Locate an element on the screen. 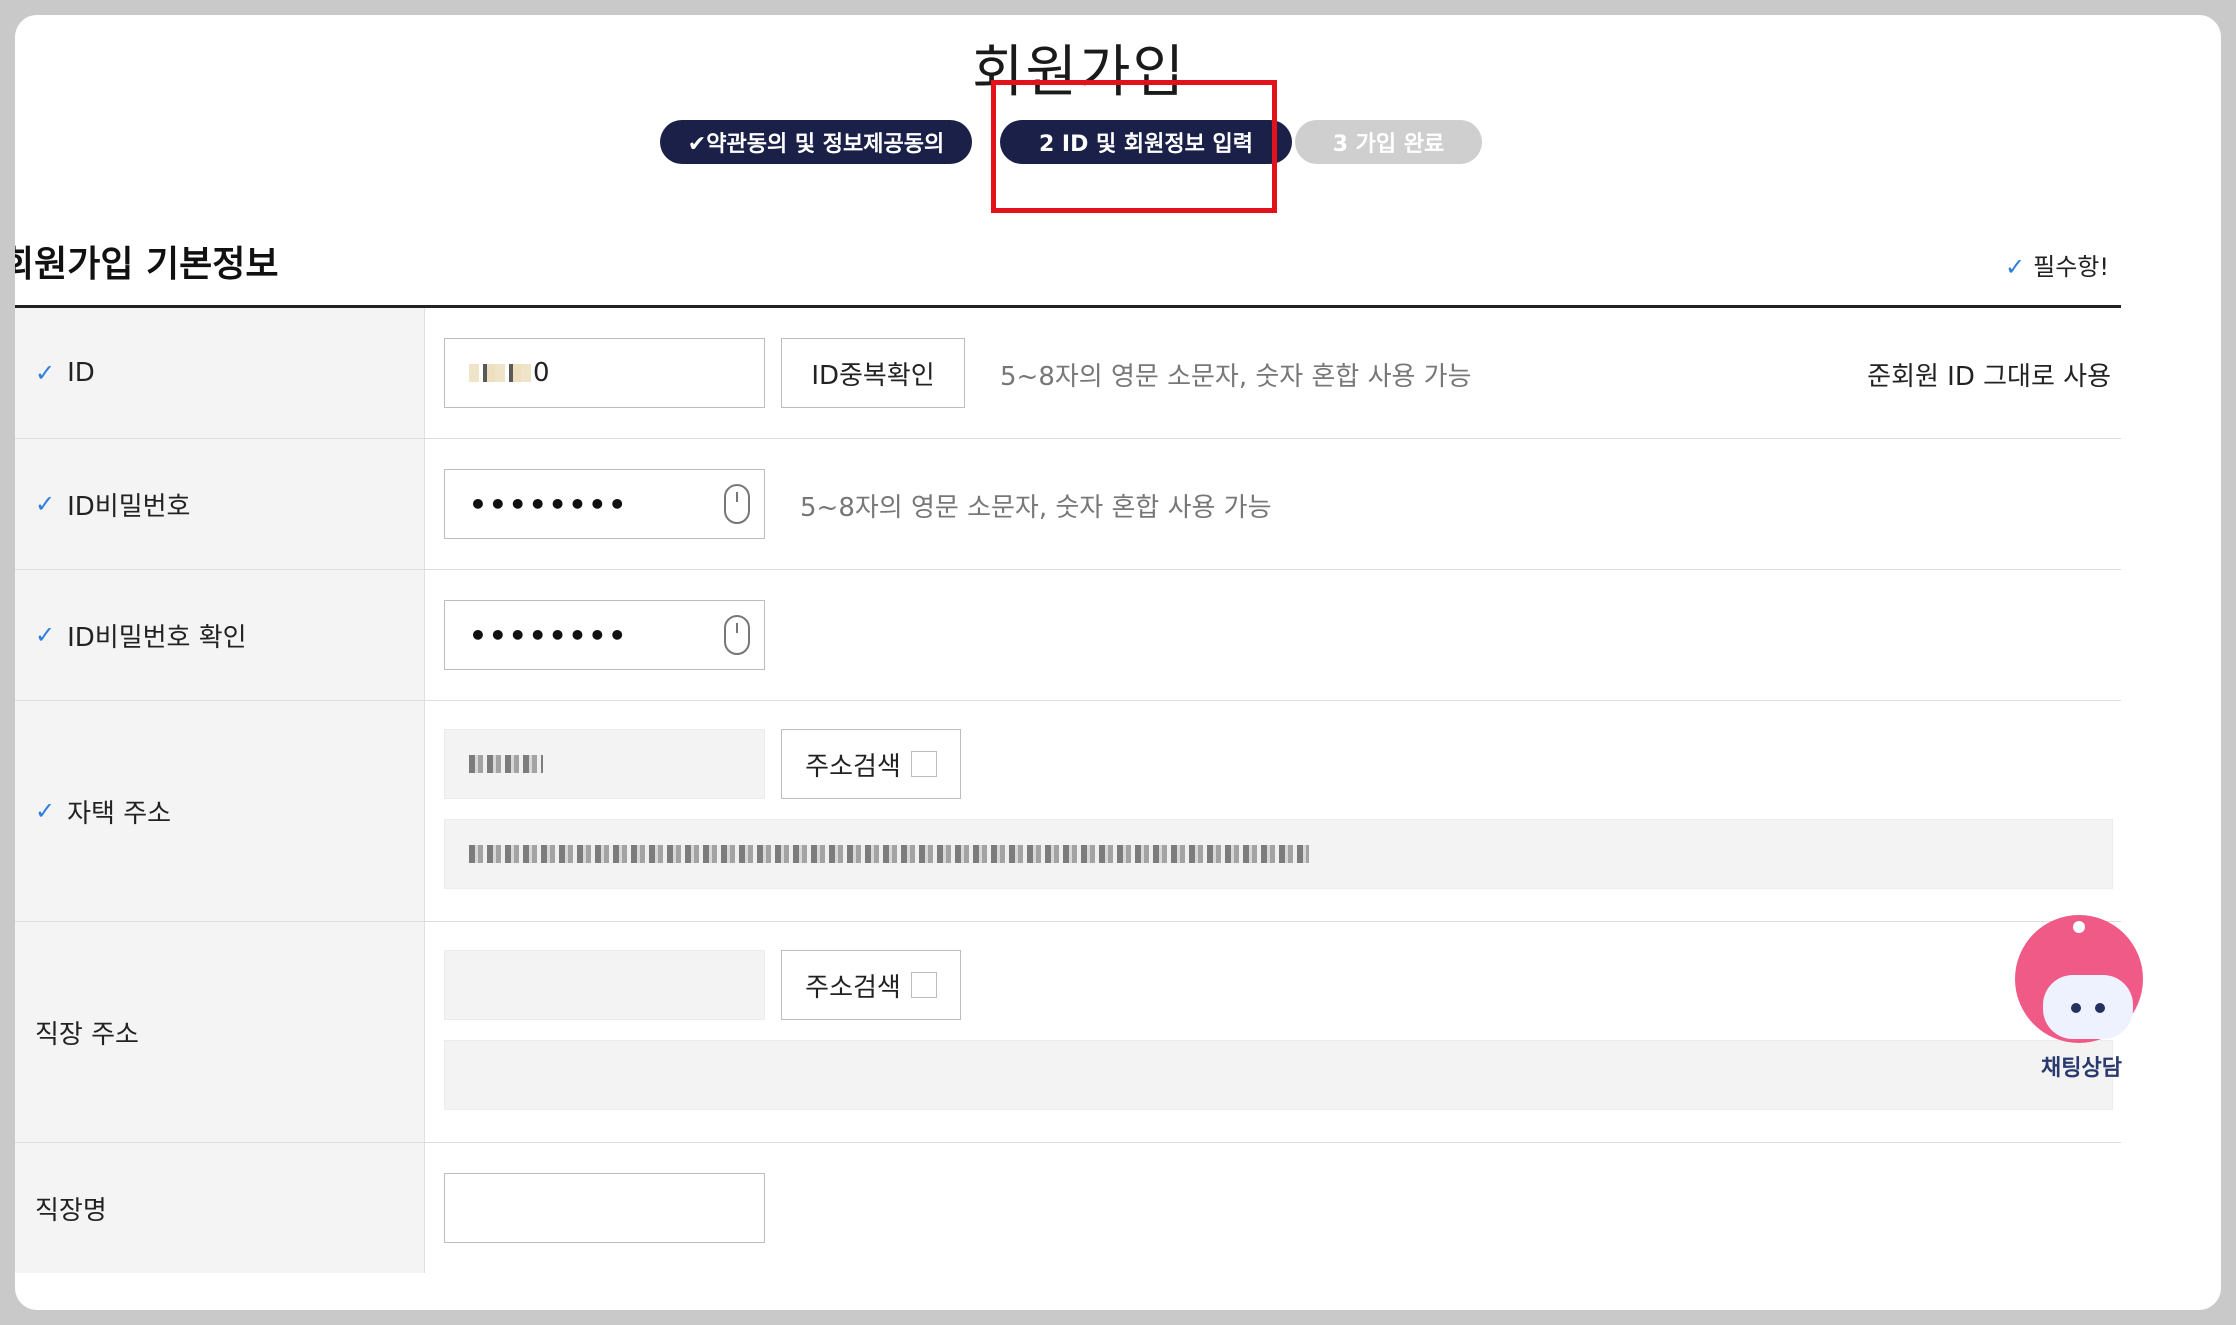 This screenshot has height=1325, width=2236. id-input: 0 is located at coordinates (604, 373).